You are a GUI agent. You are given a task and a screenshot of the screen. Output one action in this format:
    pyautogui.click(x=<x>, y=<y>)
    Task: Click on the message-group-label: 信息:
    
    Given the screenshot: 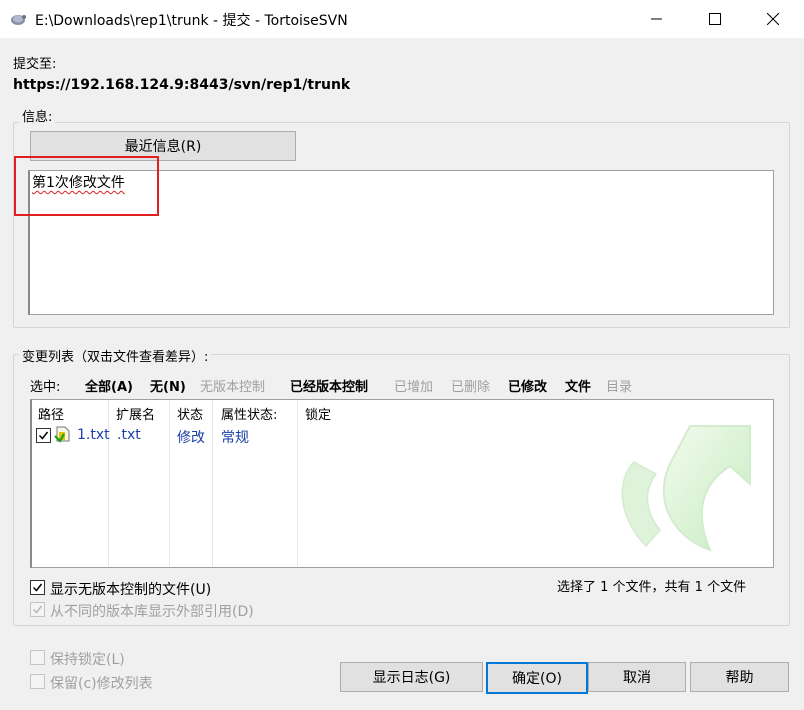 What is the action you would take?
    pyautogui.click(x=37, y=115)
    